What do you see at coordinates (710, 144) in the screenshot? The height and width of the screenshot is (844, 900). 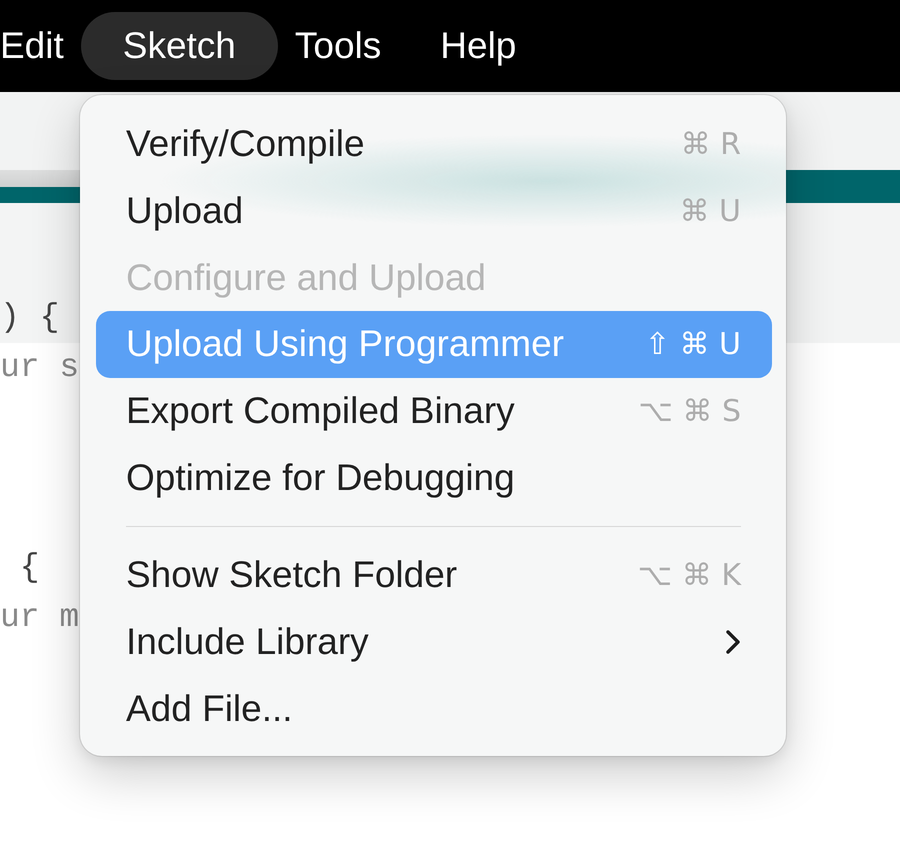 I see `keyboard-shortcut: ⌘ R` at bounding box center [710, 144].